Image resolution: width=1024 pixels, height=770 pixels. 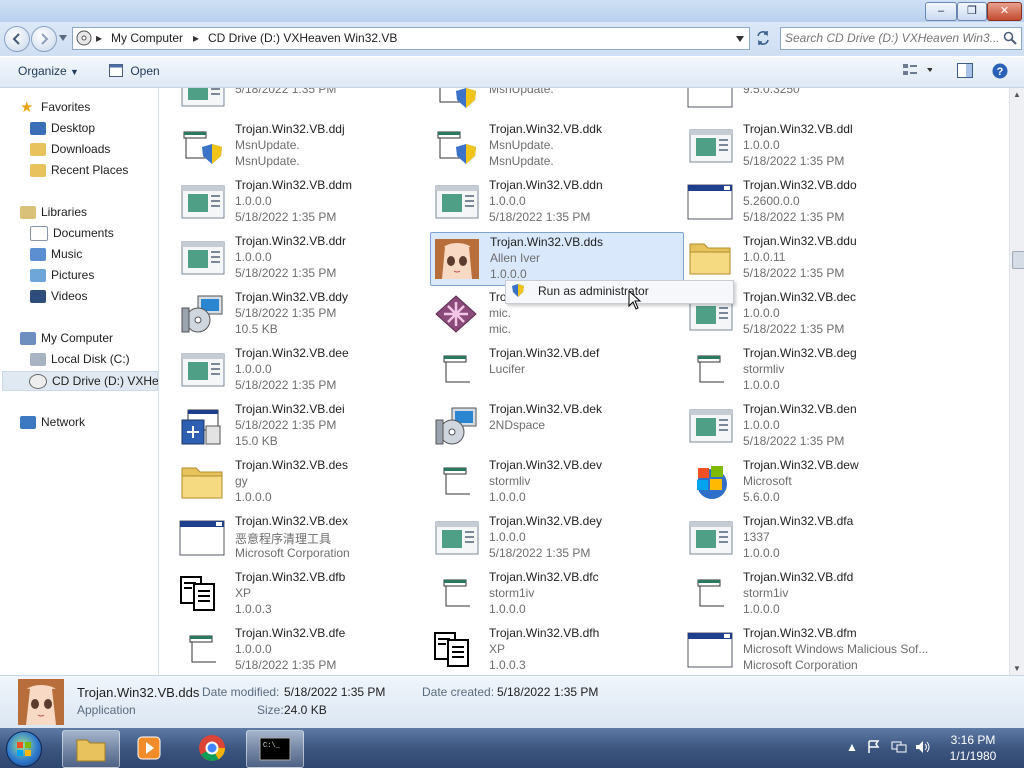 I want to click on forward-arrow-icon, so click(x=45, y=39).